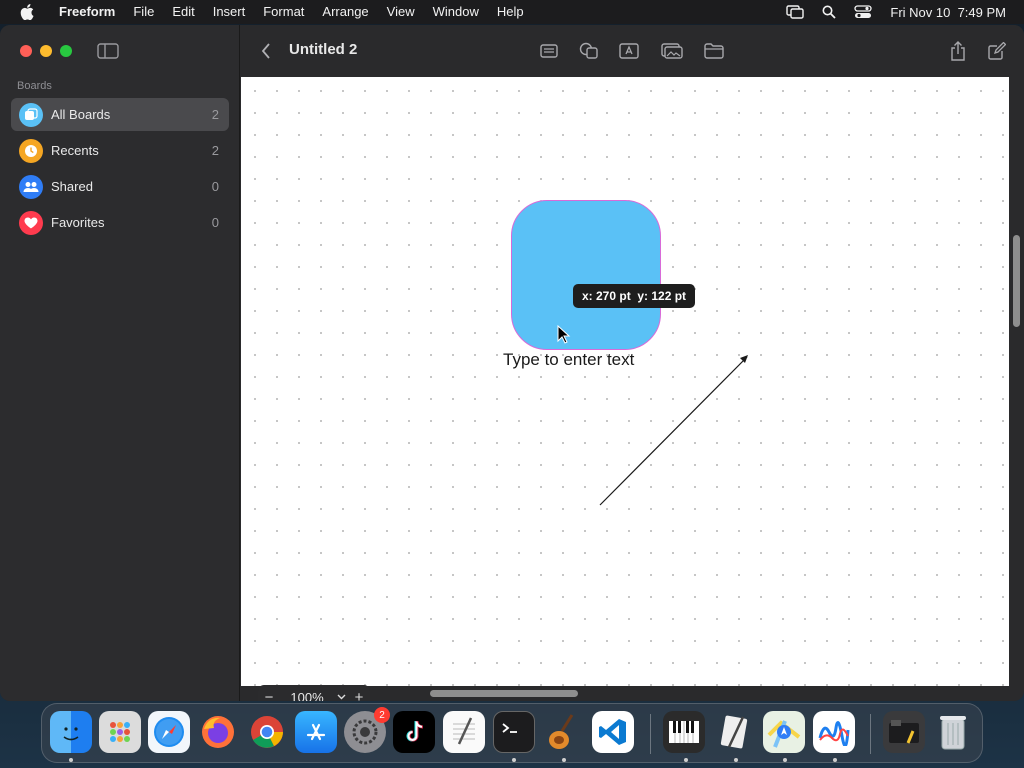 This screenshot has width=1024, height=768. I want to click on chevron-down-icon, so click(341, 697).